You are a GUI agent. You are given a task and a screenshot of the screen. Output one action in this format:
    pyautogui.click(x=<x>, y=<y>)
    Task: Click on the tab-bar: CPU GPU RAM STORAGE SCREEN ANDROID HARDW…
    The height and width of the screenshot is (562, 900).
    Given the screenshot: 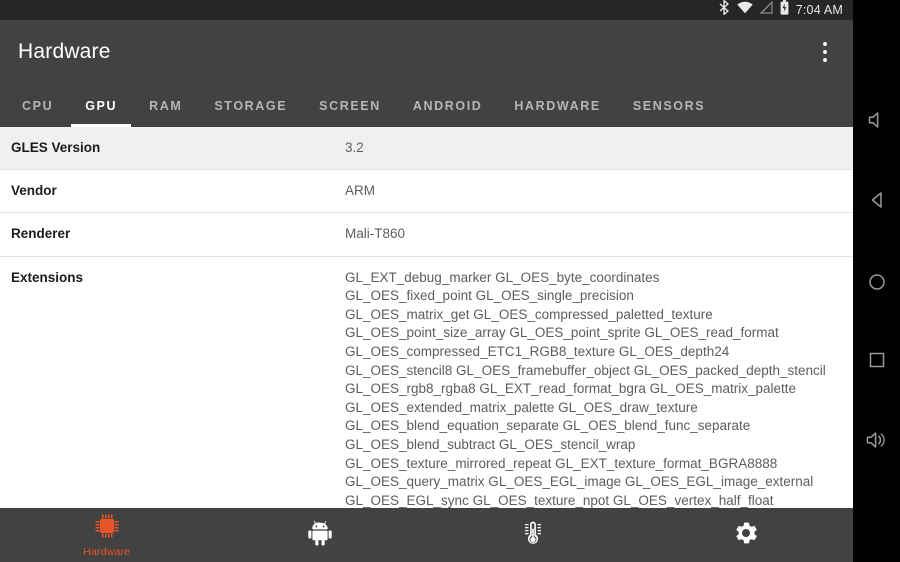 What is the action you would take?
    pyautogui.click(x=426, y=99)
    